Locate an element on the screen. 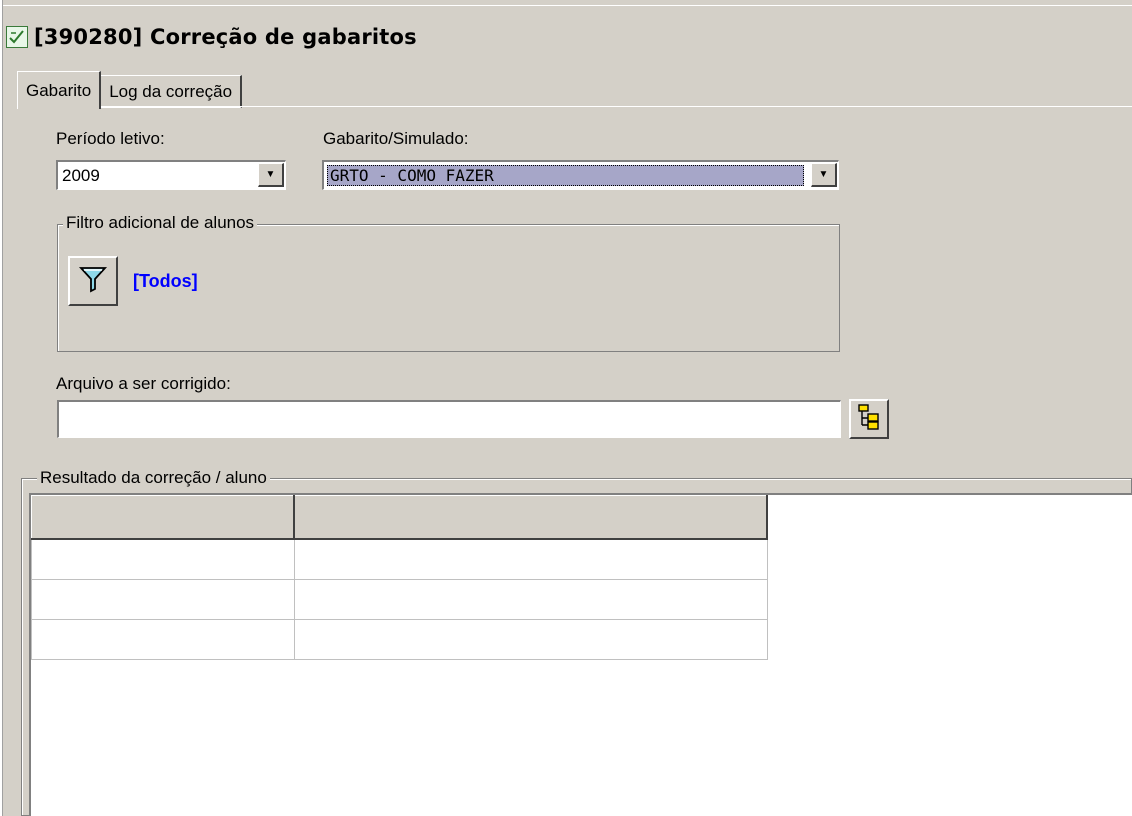 The width and height of the screenshot is (1132, 816). gabarito-simulado-value: GRTO - COMO FAZER is located at coordinates (565, 175).